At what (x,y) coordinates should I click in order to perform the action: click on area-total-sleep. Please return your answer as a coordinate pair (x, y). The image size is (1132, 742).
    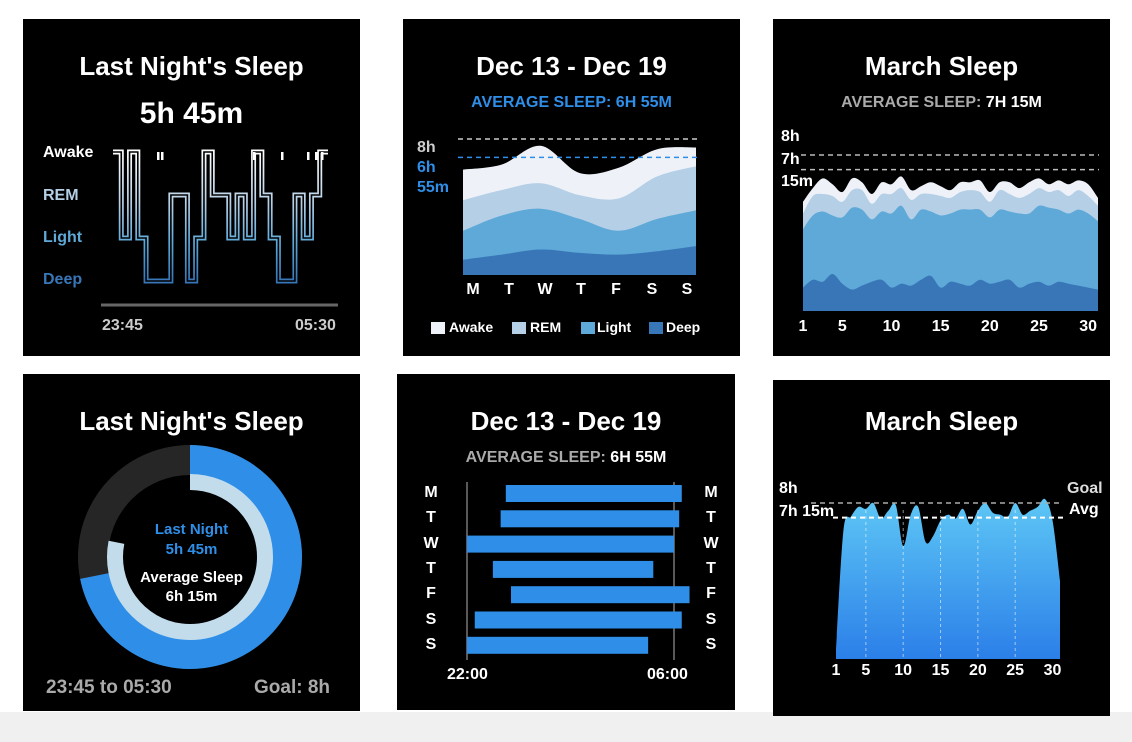
    Looking at the image, I should click on (948, 578).